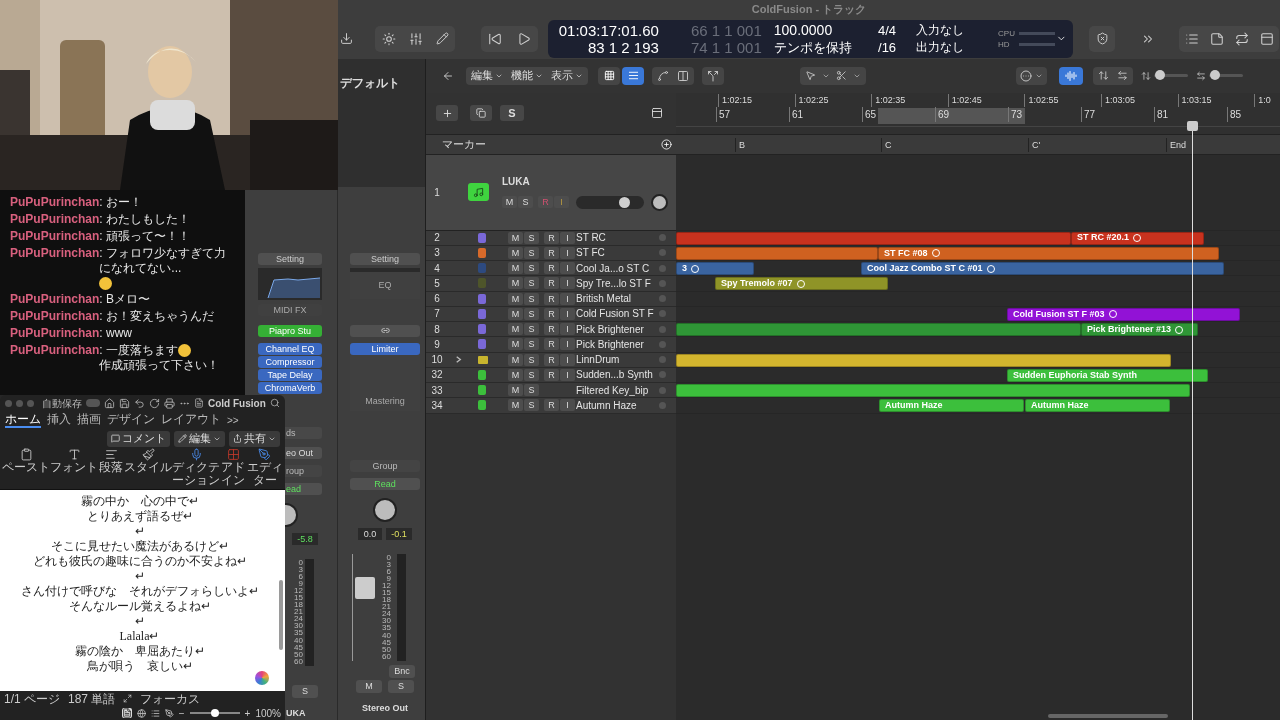 This screenshot has width=1280, height=720. I want to click on ribbon-button: エディター, so click(264, 467).